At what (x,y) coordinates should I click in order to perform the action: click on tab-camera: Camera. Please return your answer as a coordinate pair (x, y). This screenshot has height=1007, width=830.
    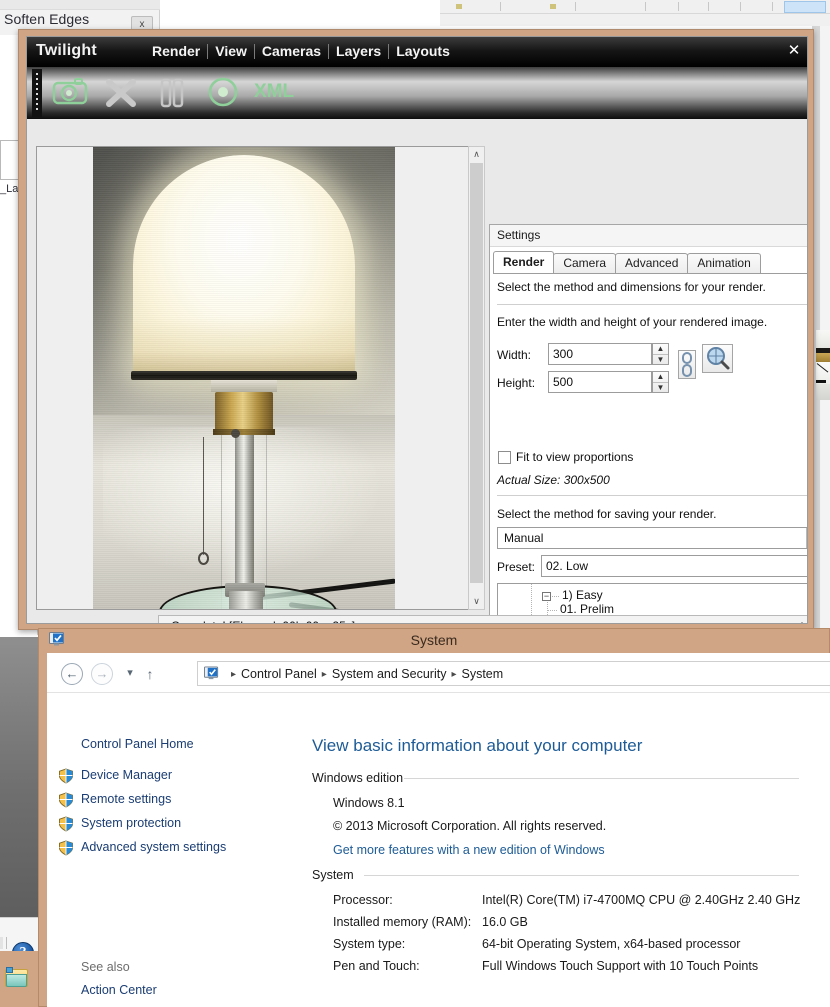
    Looking at the image, I should click on (585, 263).